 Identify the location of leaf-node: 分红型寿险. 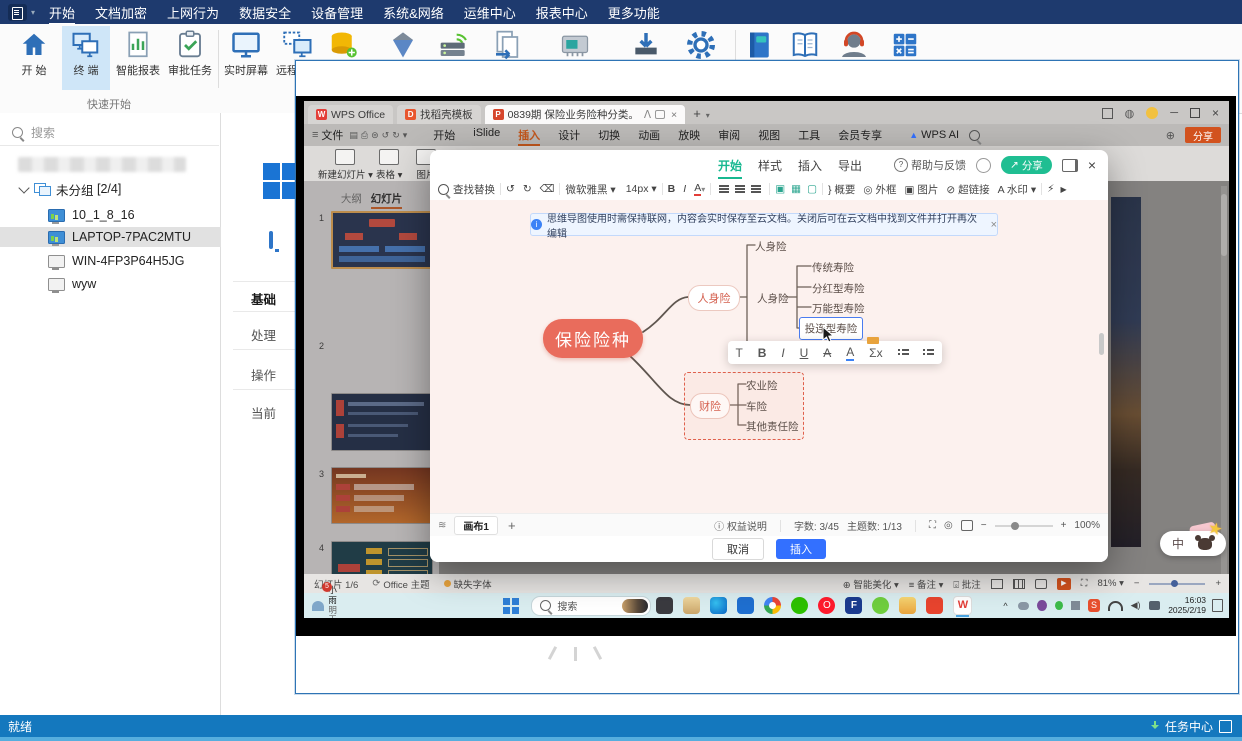
(838, 288).